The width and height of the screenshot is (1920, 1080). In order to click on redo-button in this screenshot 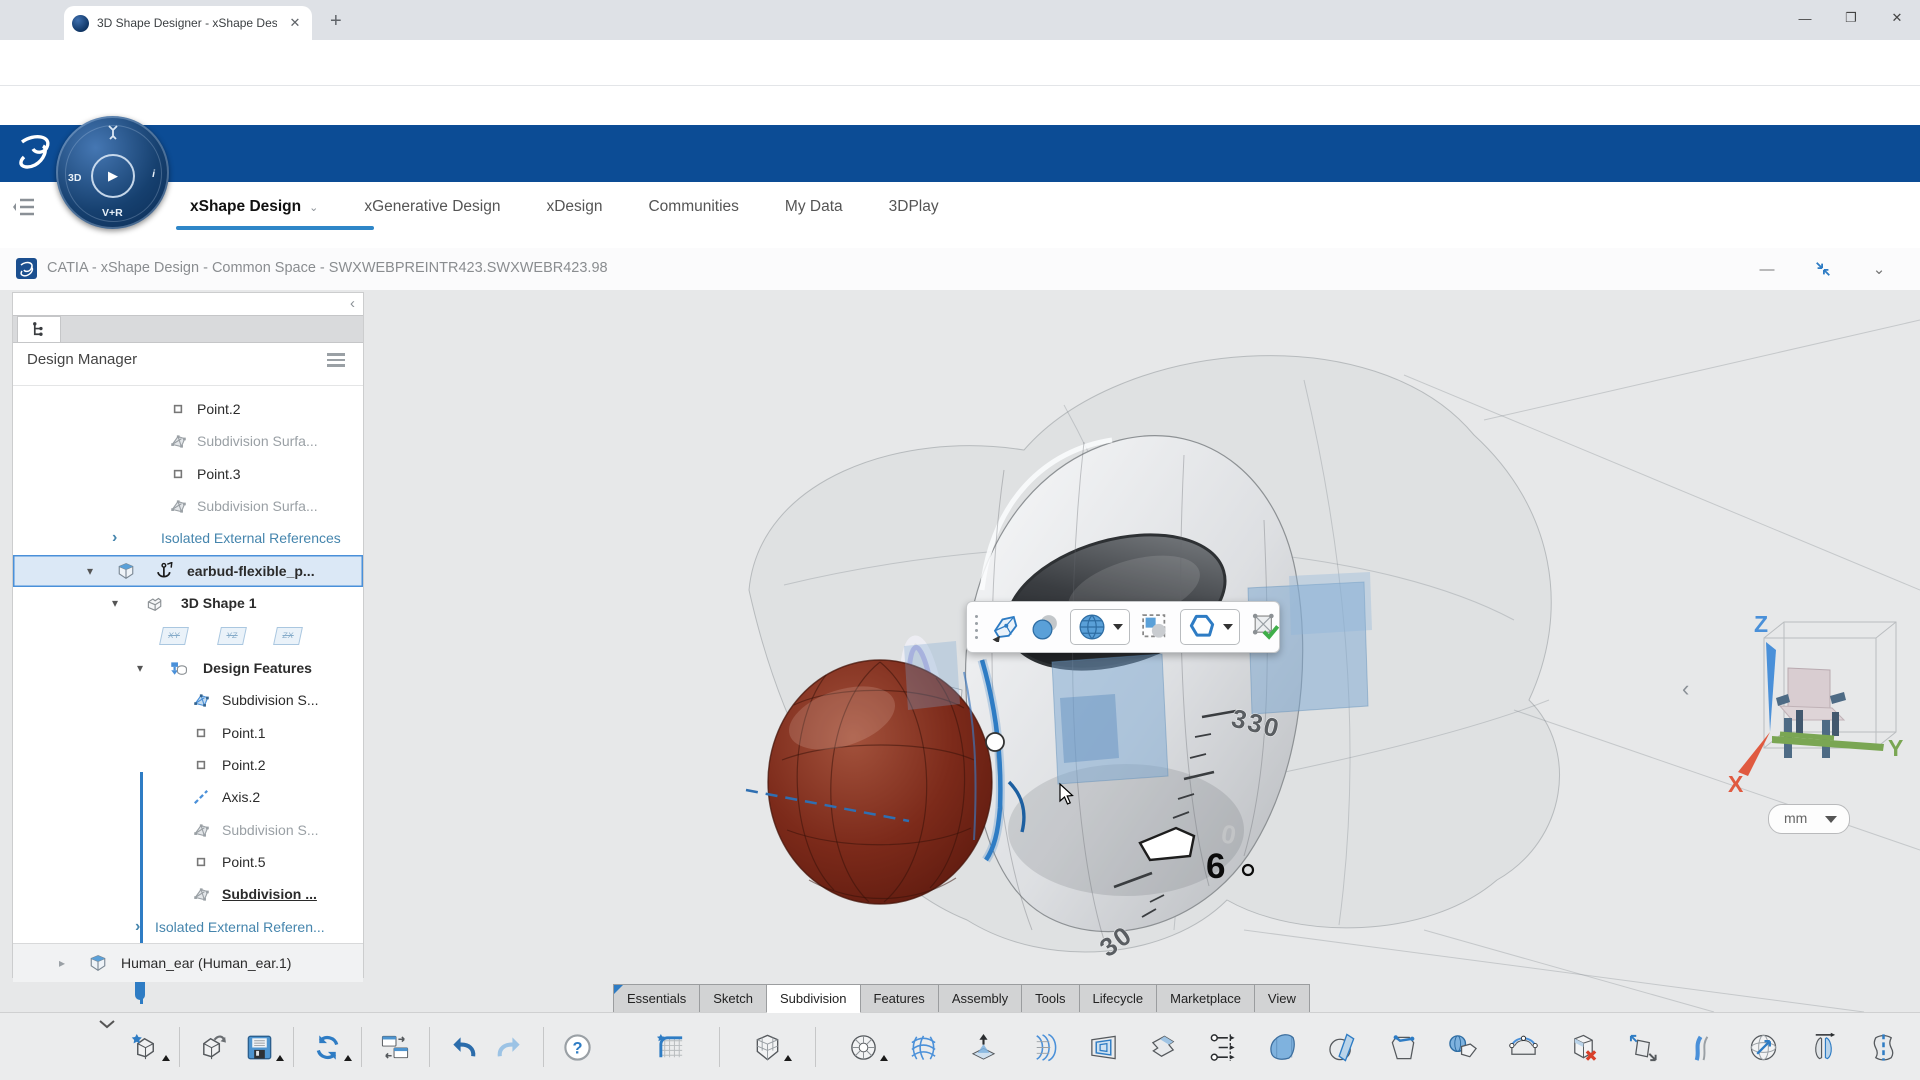, I will do `click(509, 1047)`.